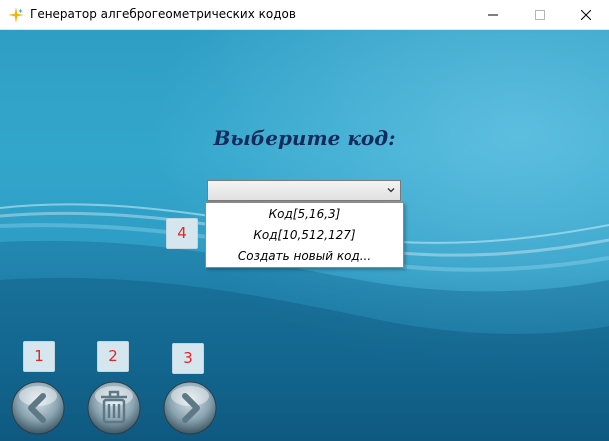 This screenshot has width=609, height=441. I want to click on dropdown-option-code-10-512-127: Код[10,512,127], so click(304, 235).